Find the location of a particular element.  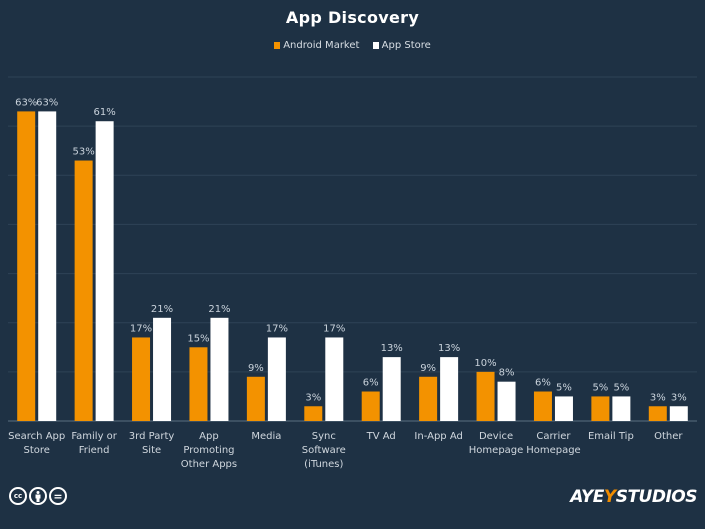

data-label: 53% is located at coordinates (84, 152).